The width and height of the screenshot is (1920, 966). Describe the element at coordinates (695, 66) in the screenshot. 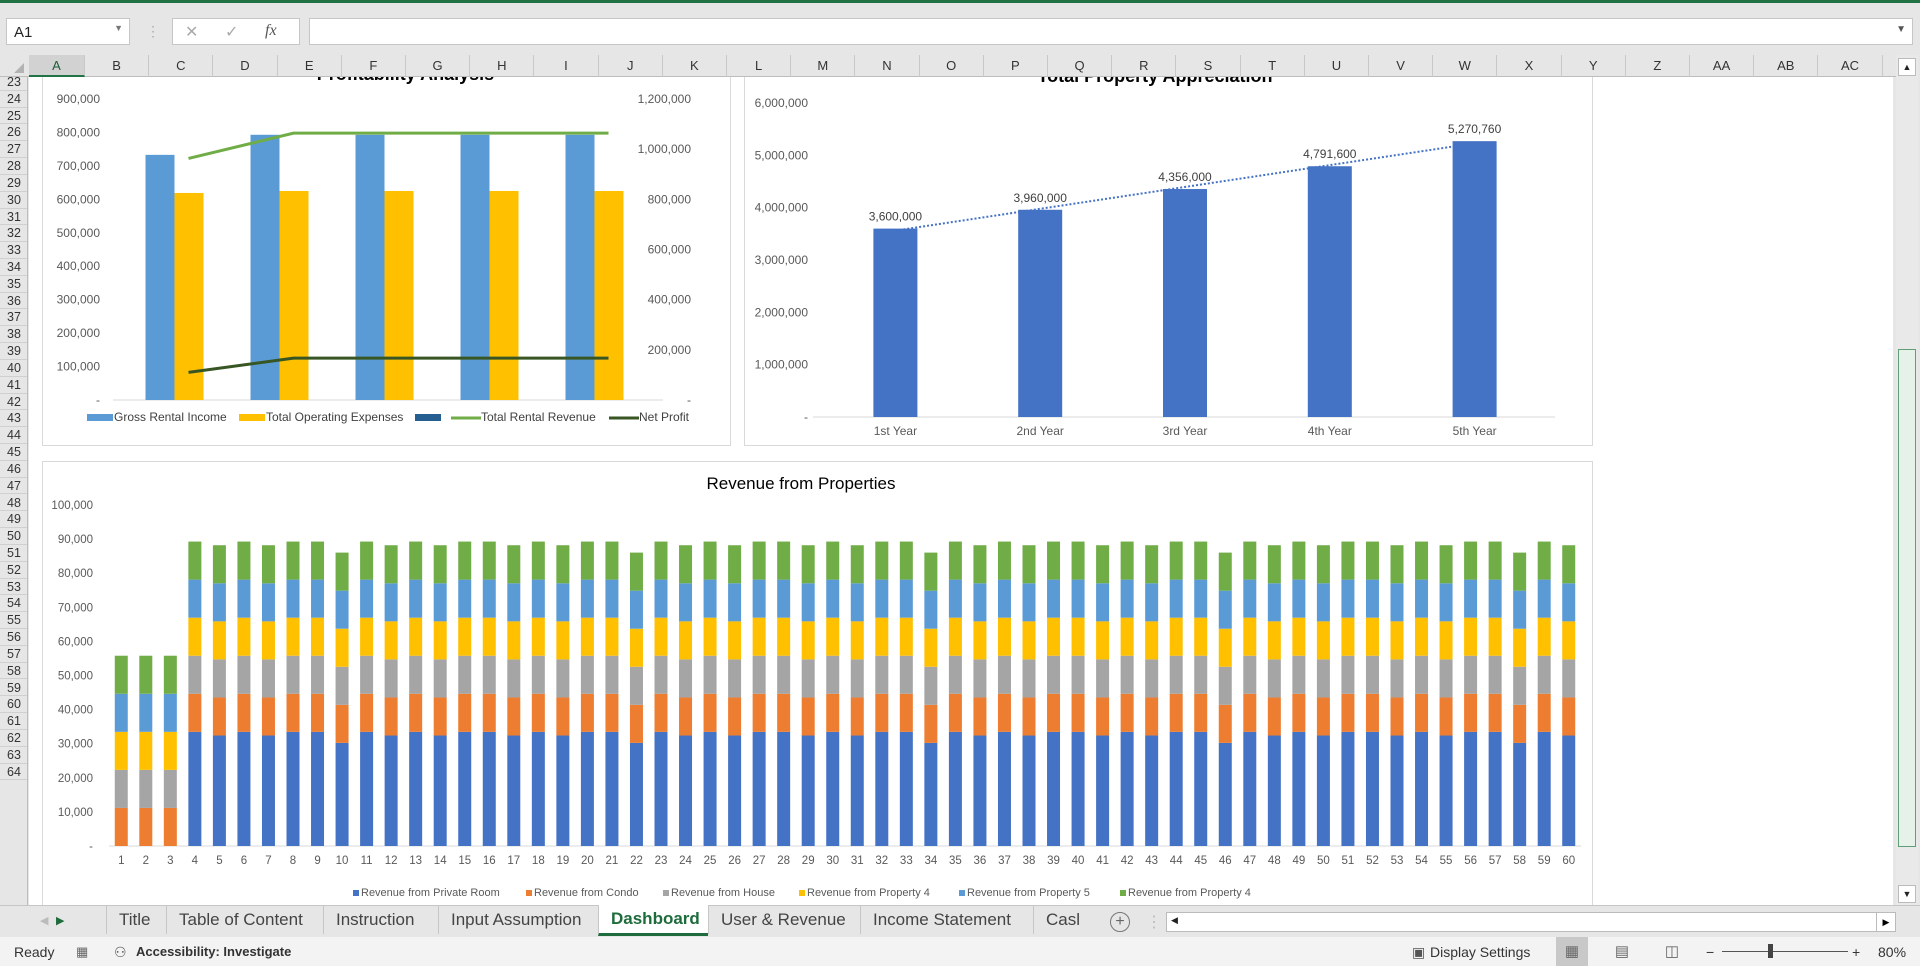

I see `column-header-k: K` at that location.